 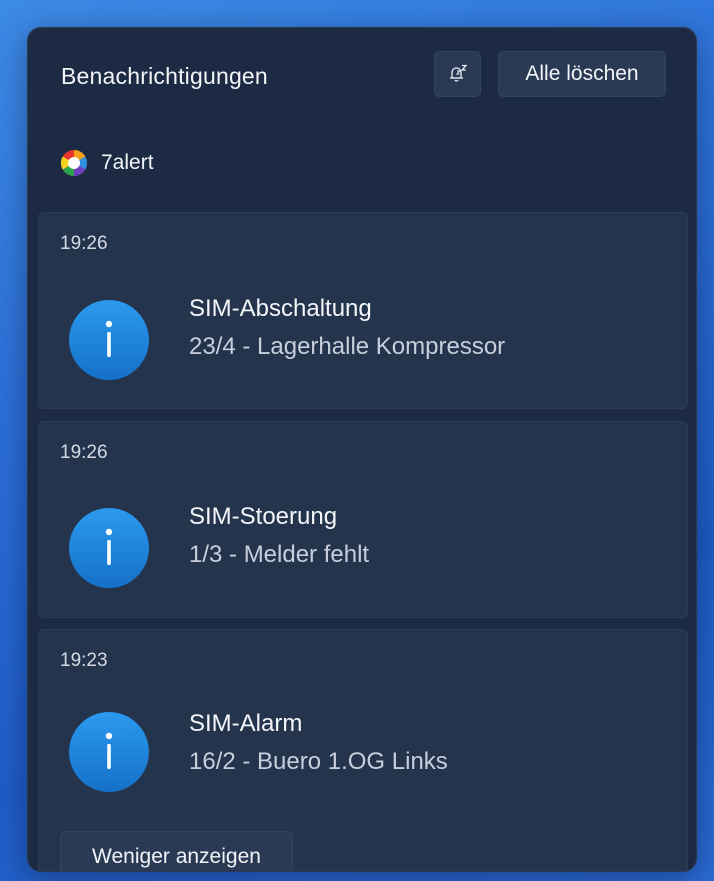 I want to click on do-not-disturb-button, so click(x=457, y=74).